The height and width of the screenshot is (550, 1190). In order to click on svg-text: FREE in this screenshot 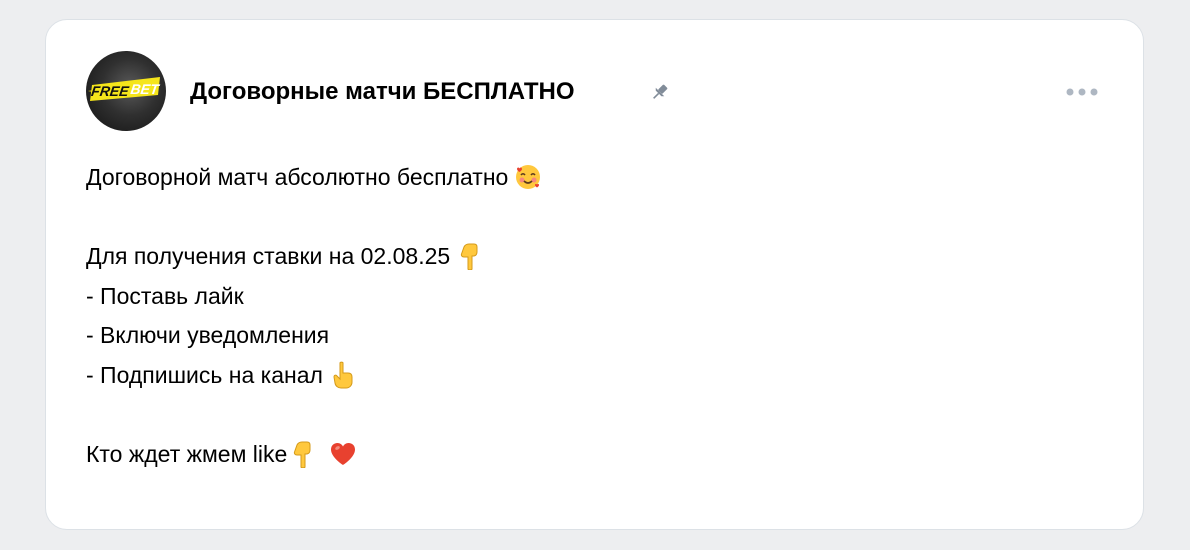, I will do `click(110, 91)`.